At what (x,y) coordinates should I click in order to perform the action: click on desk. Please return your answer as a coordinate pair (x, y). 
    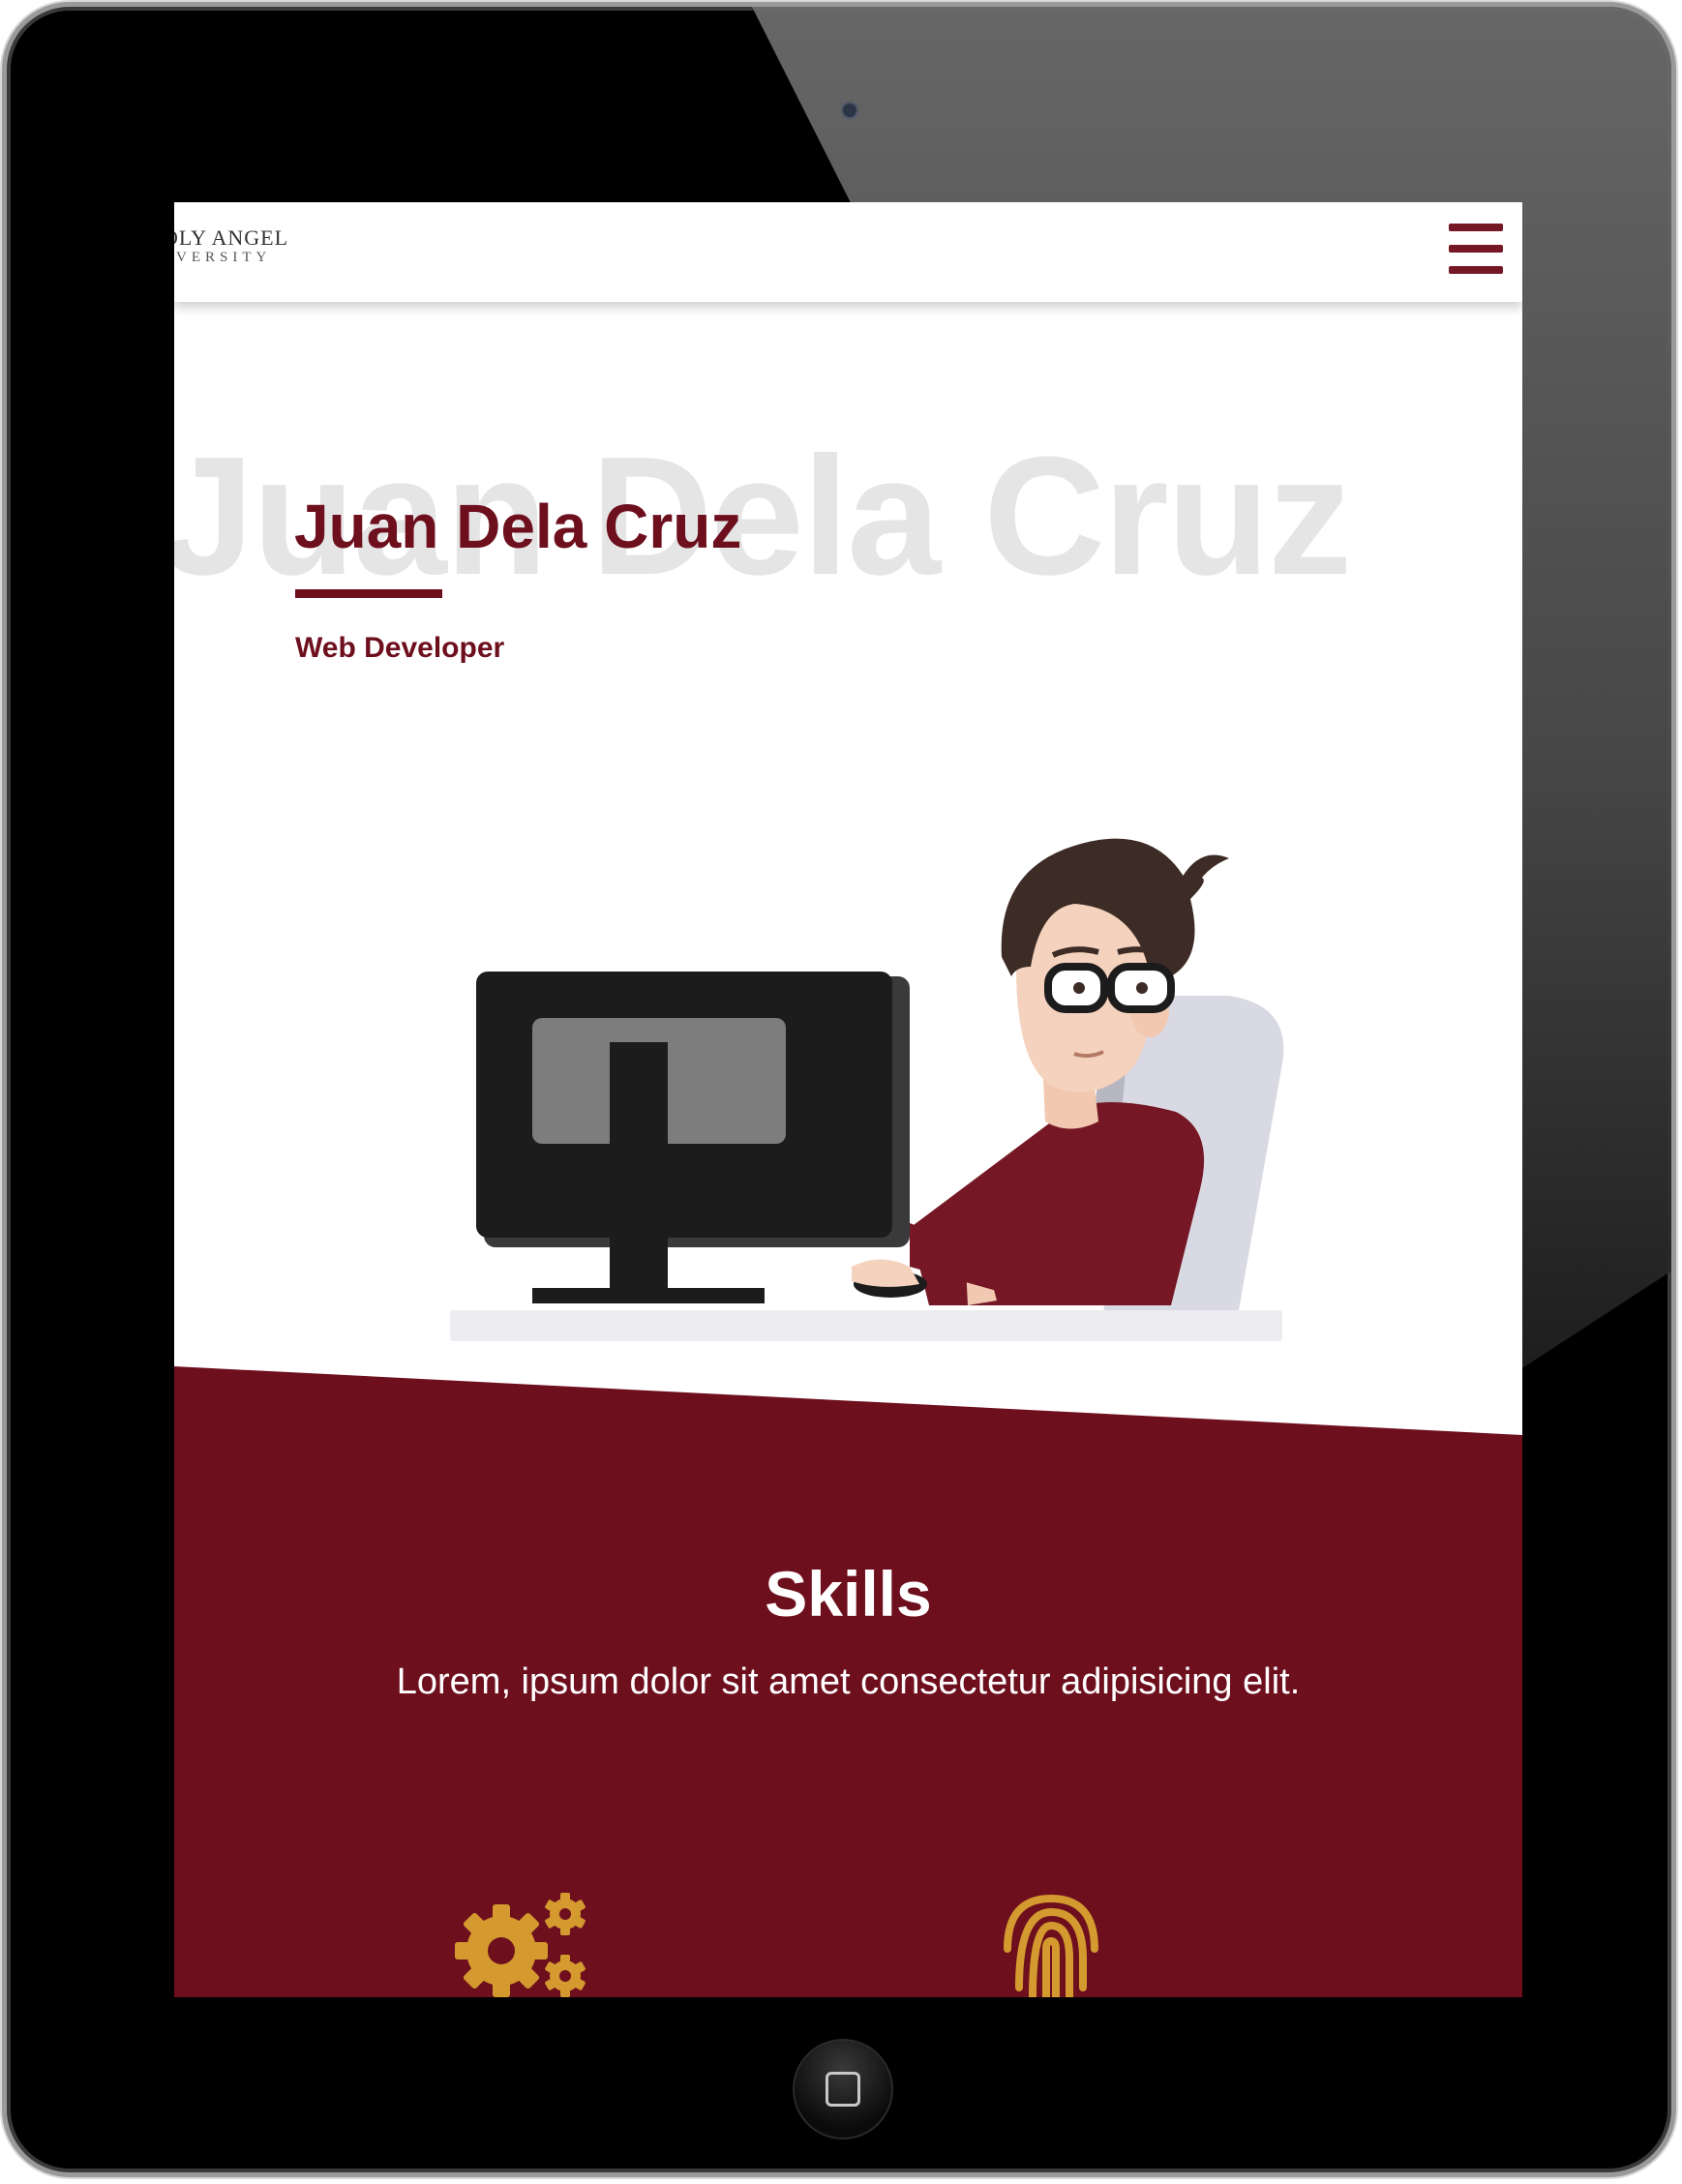
    Looking at the image, I should click on (866, 1325).